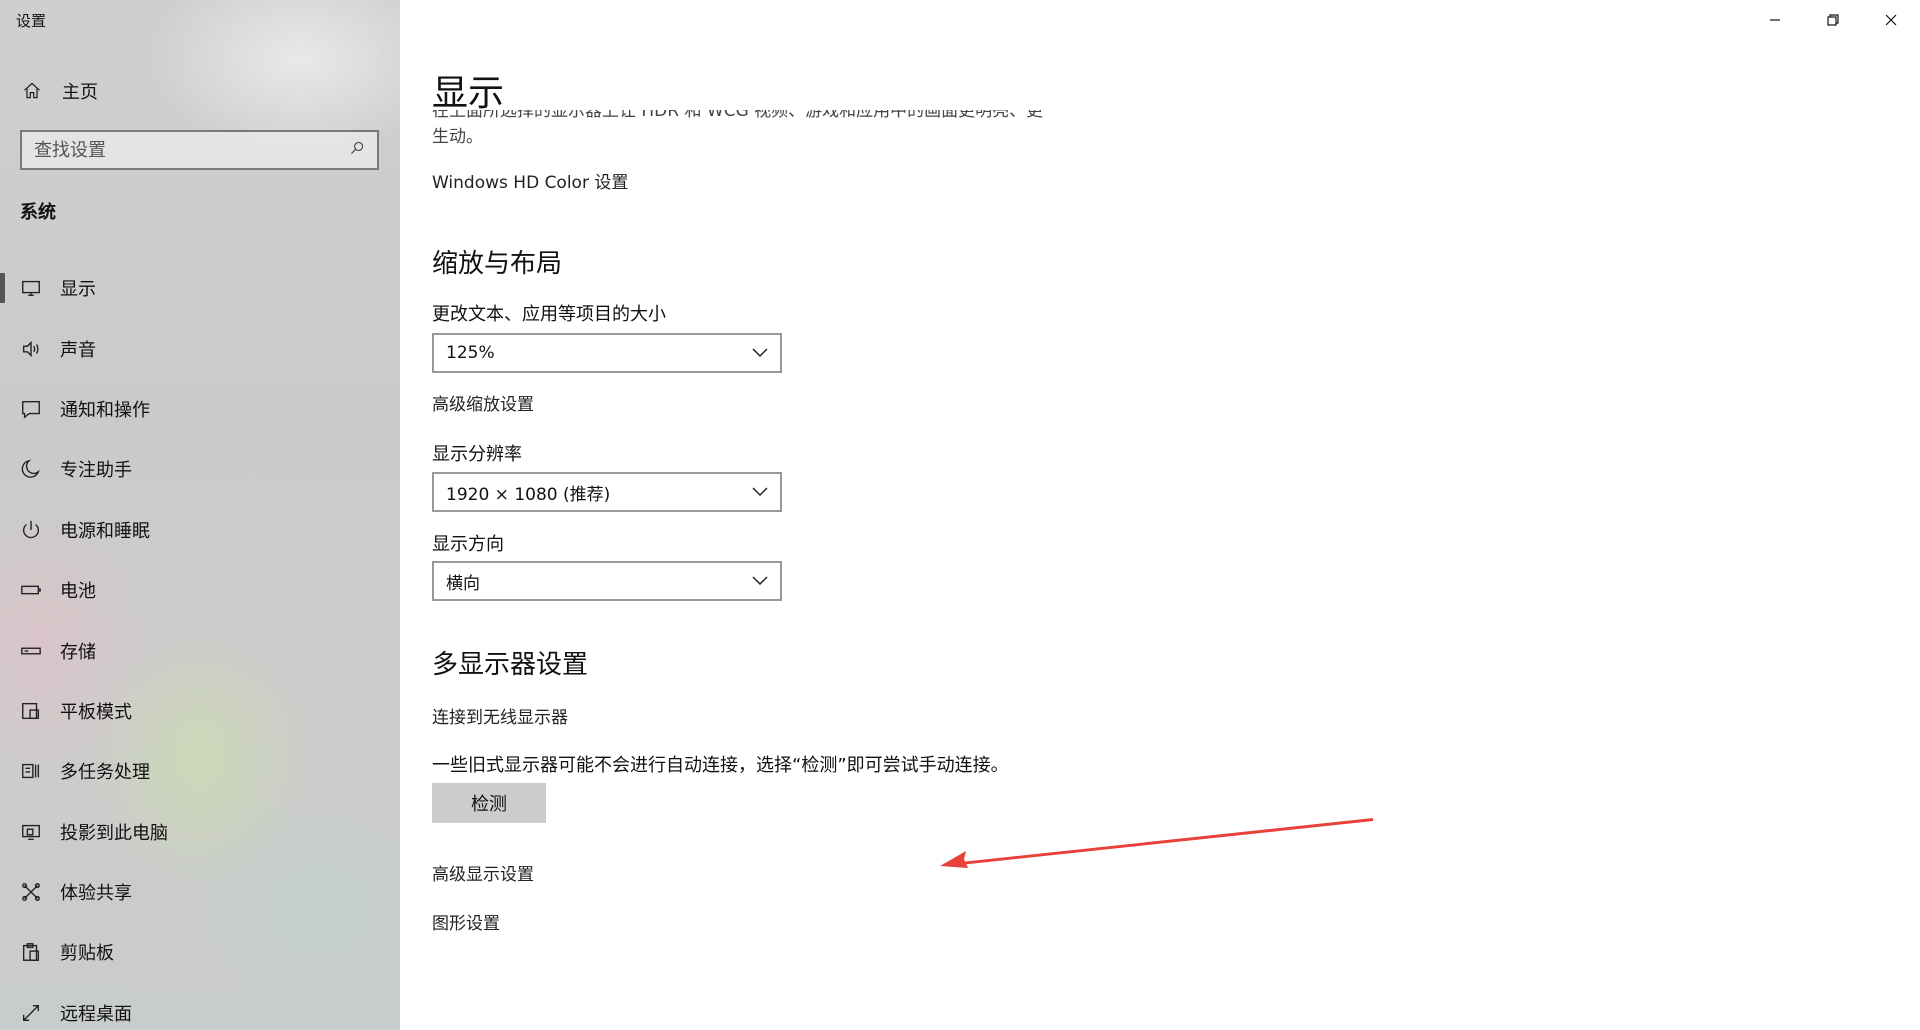  What do you see at coordinates (105, 410) in the screenshot?
I see `sidebar-item-label: 通知和操作` at bounding box center [105, 410].